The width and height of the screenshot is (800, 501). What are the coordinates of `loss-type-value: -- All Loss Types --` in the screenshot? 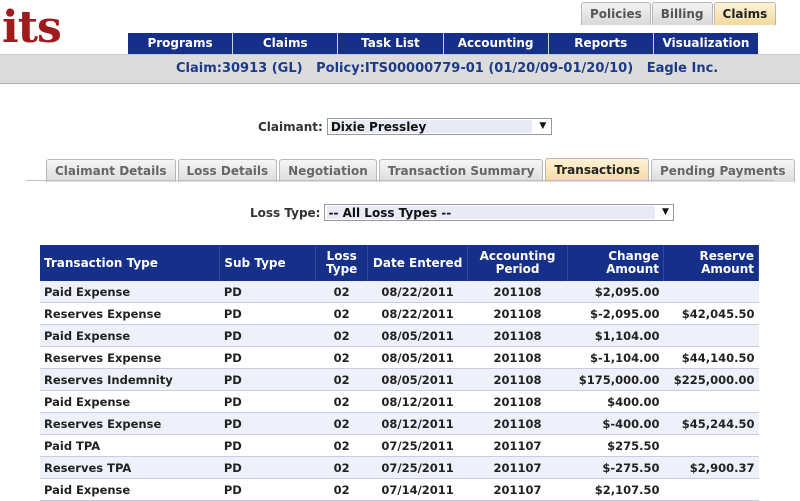 It's located at (390, 213).